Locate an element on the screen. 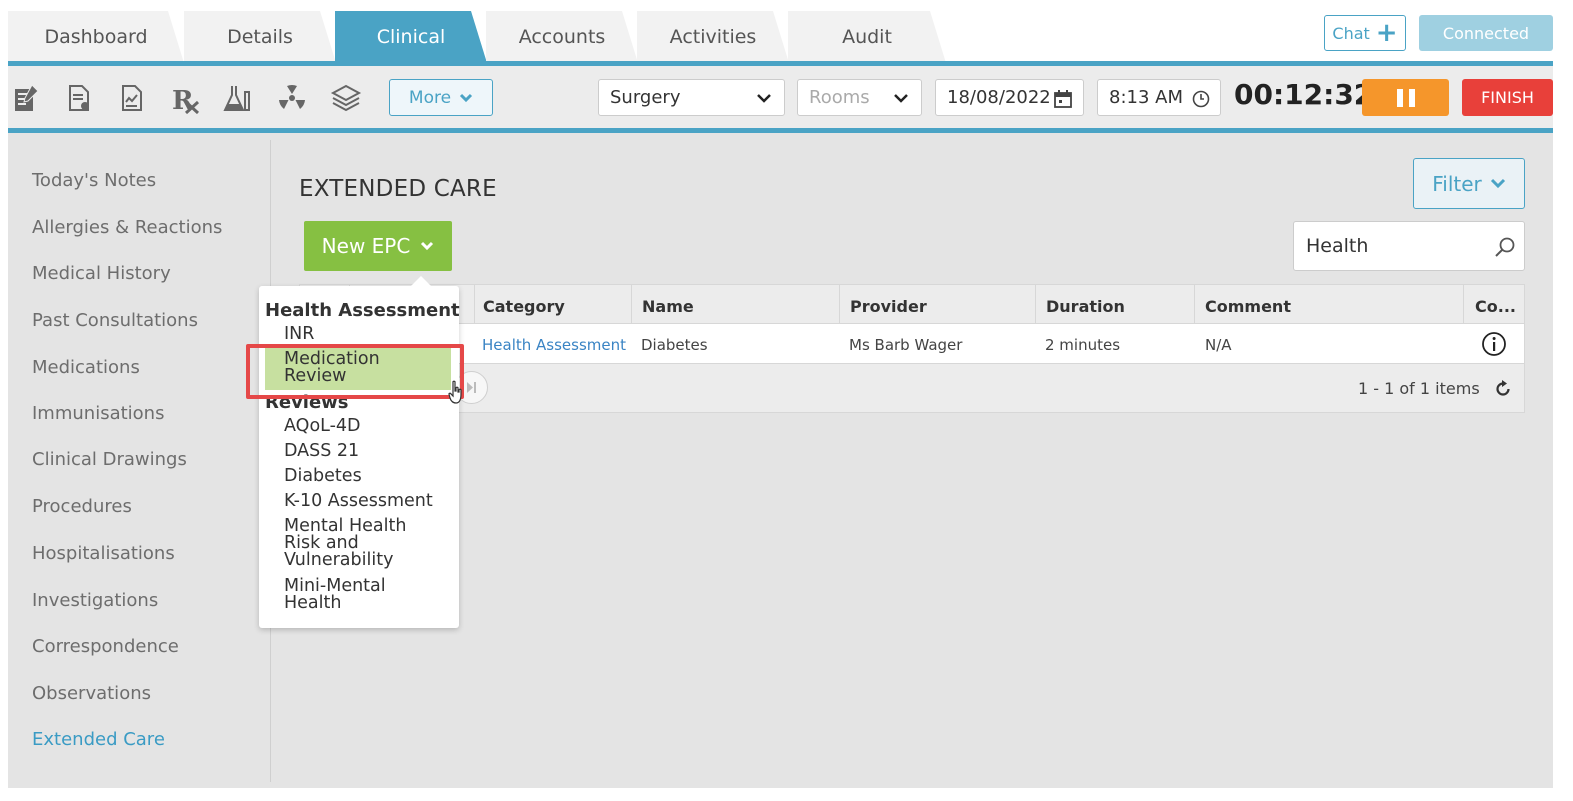  dropdown-item-mini-mental-health: Mini-Mental Health is located at coordinates (344, 594).